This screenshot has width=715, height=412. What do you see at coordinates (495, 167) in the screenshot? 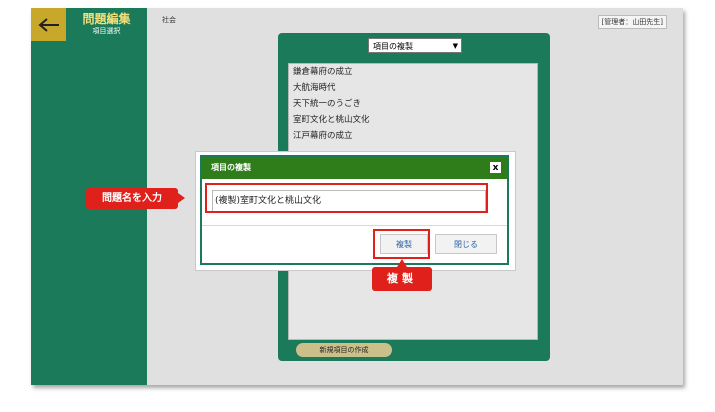
I see `close-icon: x` at bounding box center [495, 167].